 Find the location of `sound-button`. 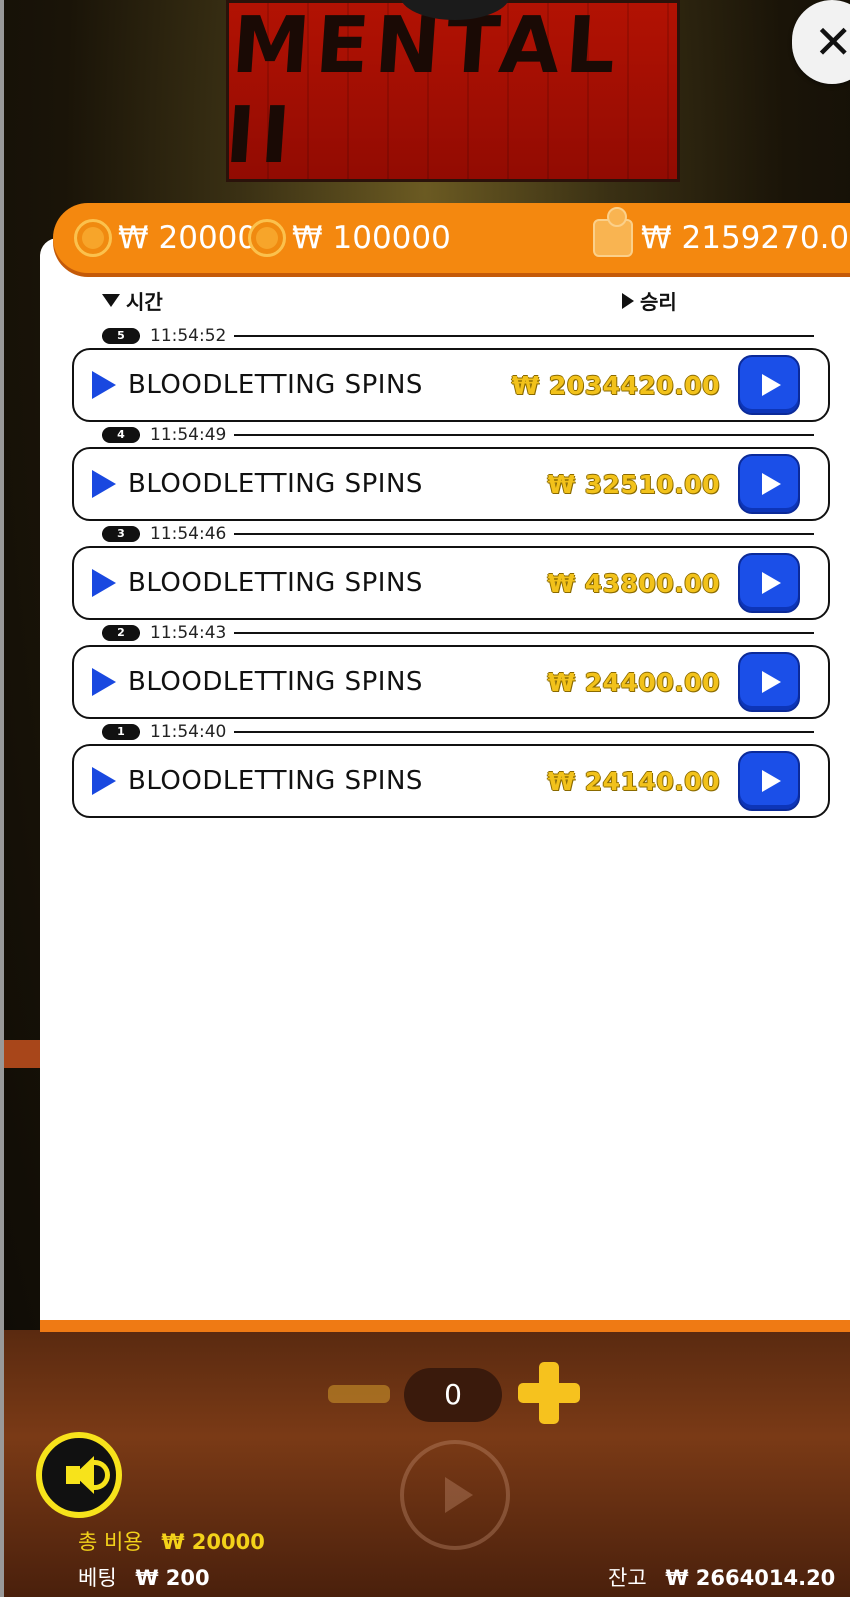

sound-button is located at coordinates (79, 1475).